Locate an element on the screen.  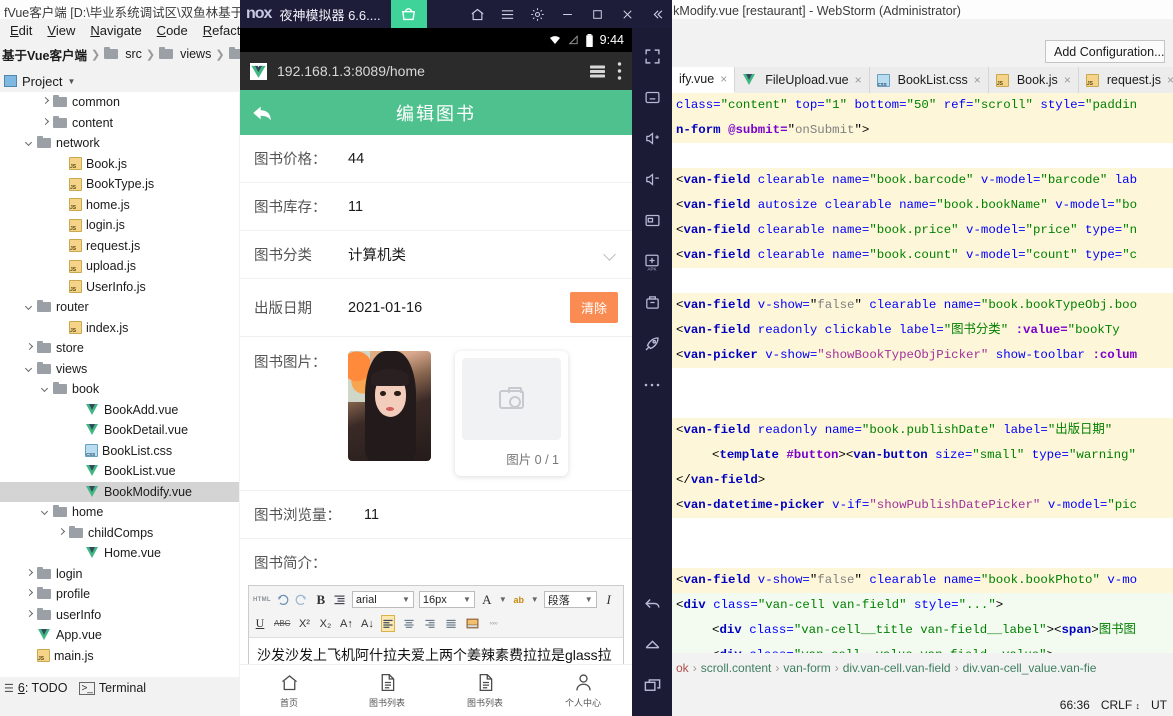
html-source-icon: HTML is located at coordinates (262, 599).